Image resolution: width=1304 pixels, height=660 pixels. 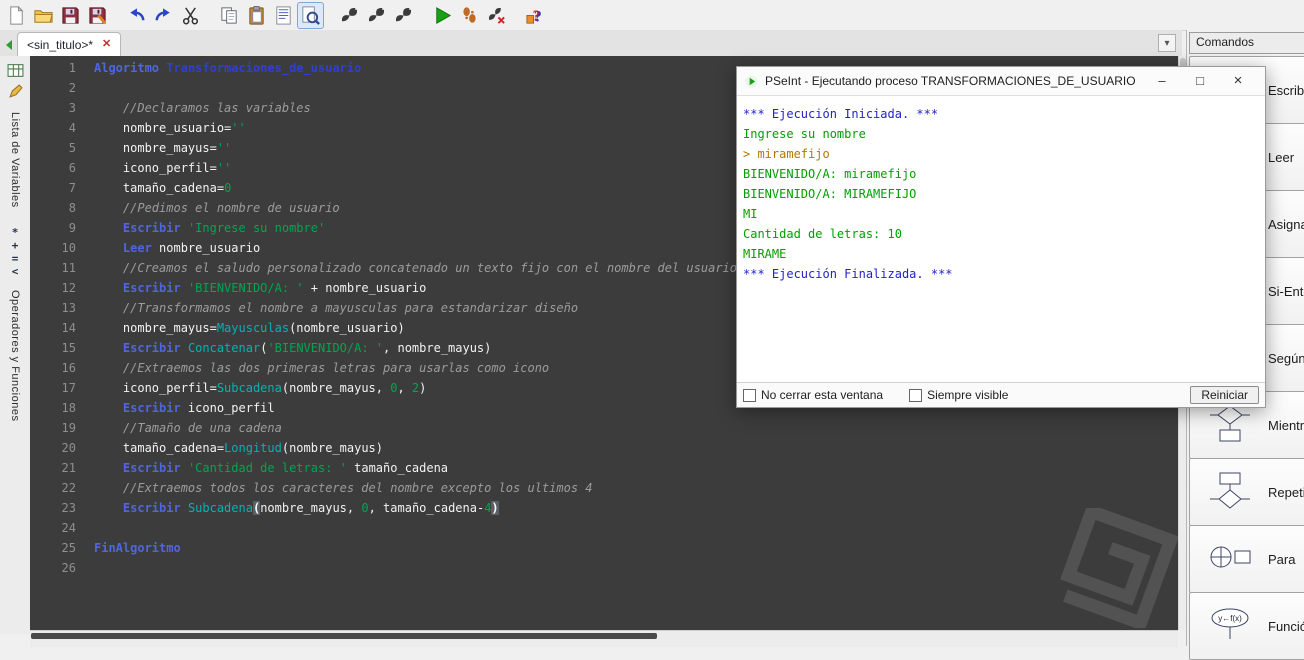 What do you see at coordinates (70, 15) in the screenshot?
I see `save-button` at bounding box center [70, 15].